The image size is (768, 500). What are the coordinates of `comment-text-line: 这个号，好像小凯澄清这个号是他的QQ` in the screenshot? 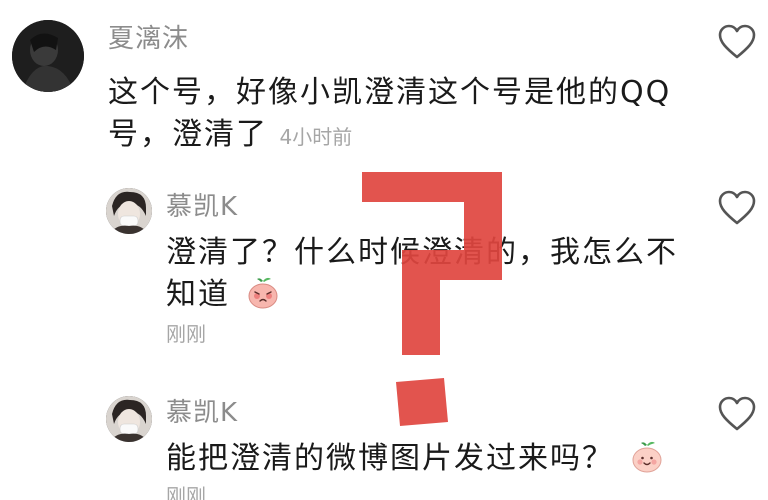 It's located at (390, 92).